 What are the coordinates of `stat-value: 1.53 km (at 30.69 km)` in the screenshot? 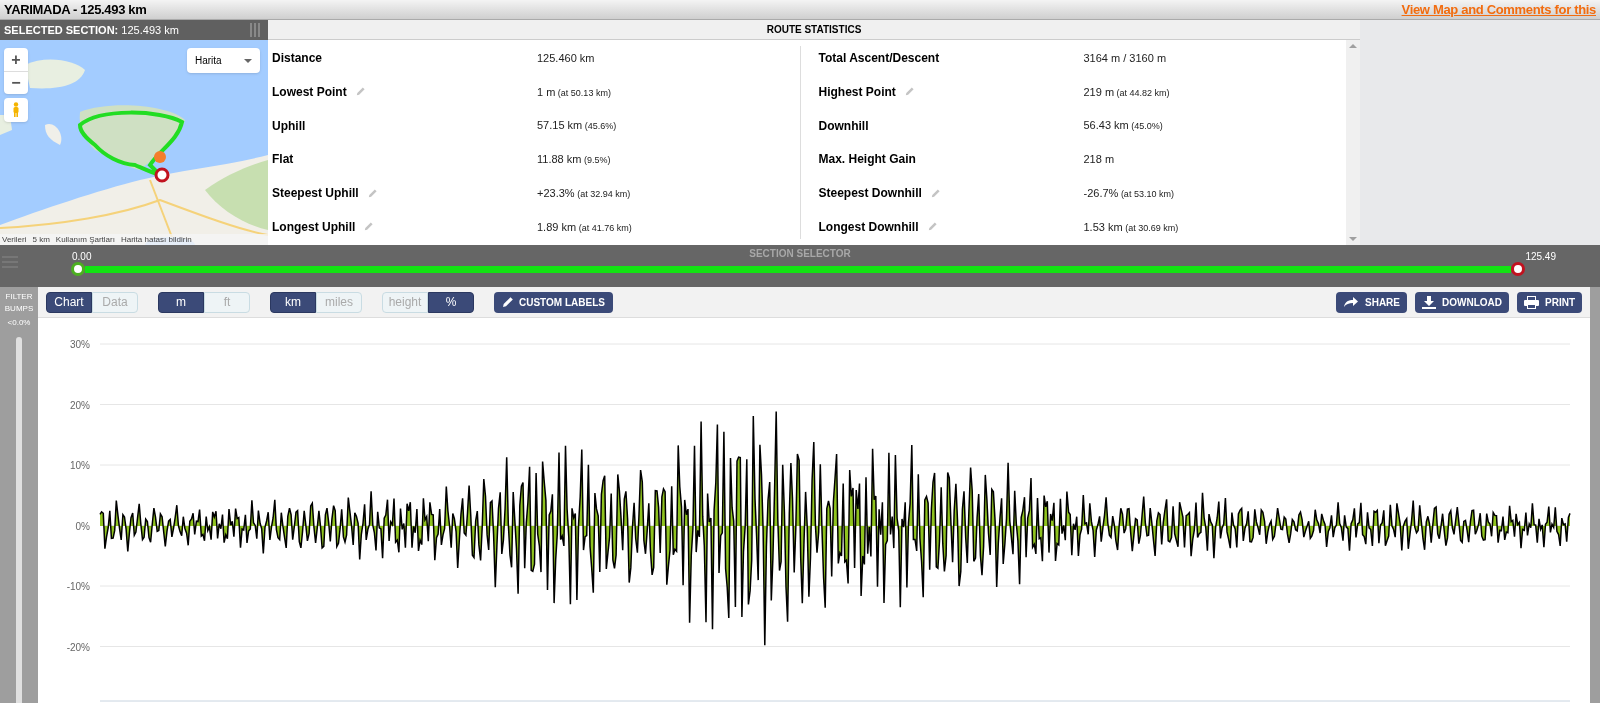 It's located at (1131, 227).